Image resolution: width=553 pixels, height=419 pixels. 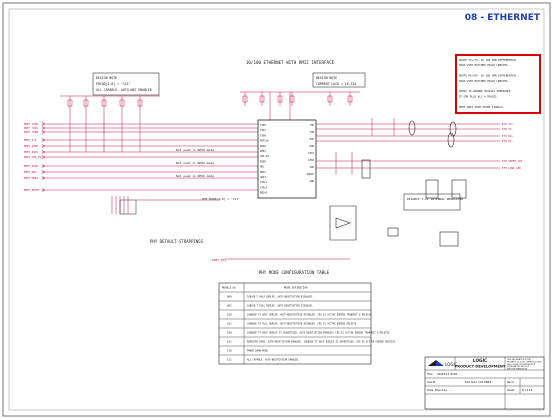 What do you see at coordinates (31, 146) in the screenshot?
I see `left-signal-label: ENET_RXD0` at bounding box center [31, 146].